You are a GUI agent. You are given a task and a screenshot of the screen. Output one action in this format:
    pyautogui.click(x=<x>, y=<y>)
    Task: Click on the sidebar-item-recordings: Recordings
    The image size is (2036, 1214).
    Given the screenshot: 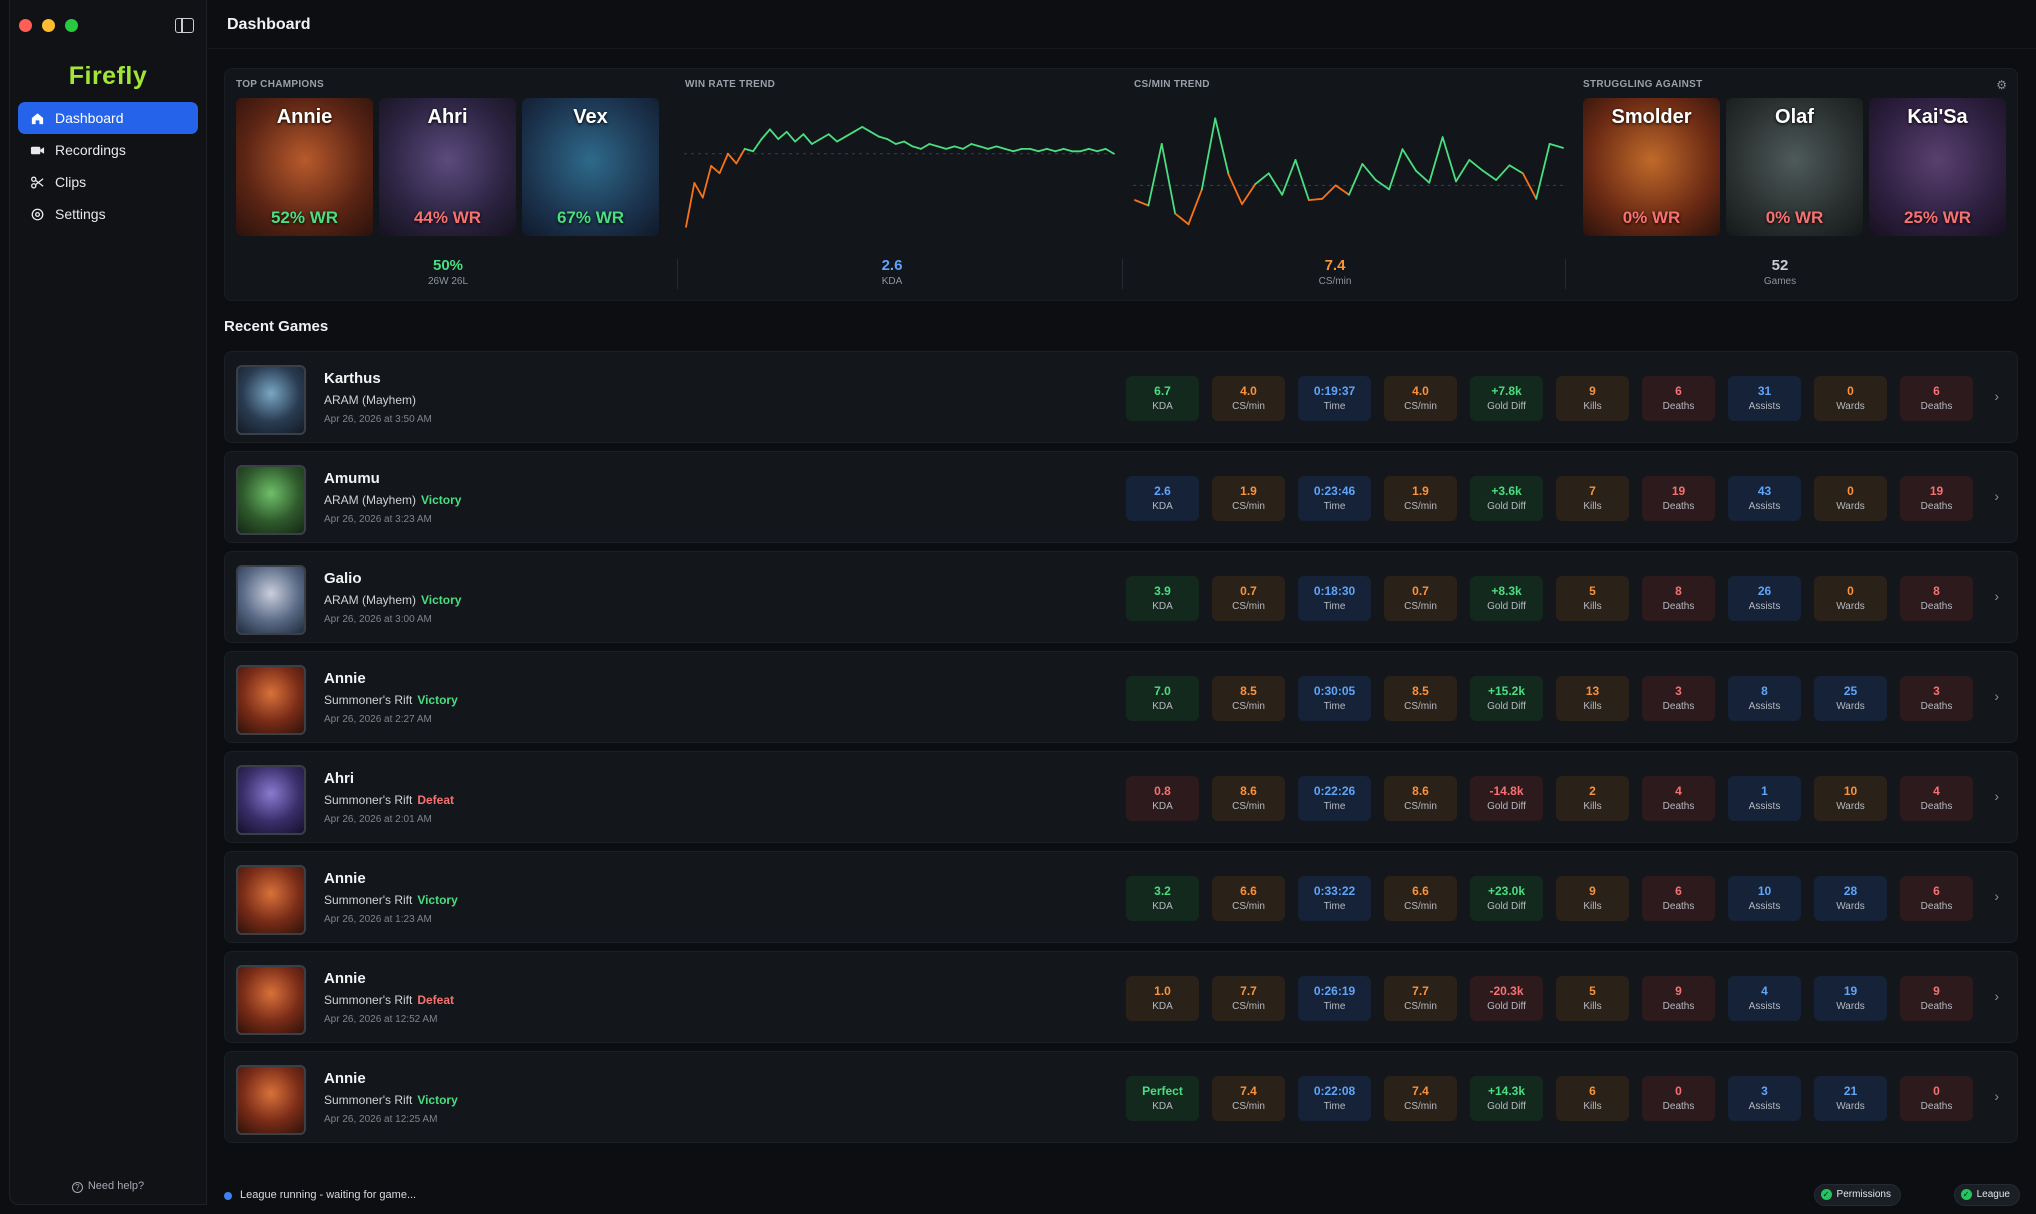 What is the action you would take?
    pyautogui.click(x=108, y=150)
    